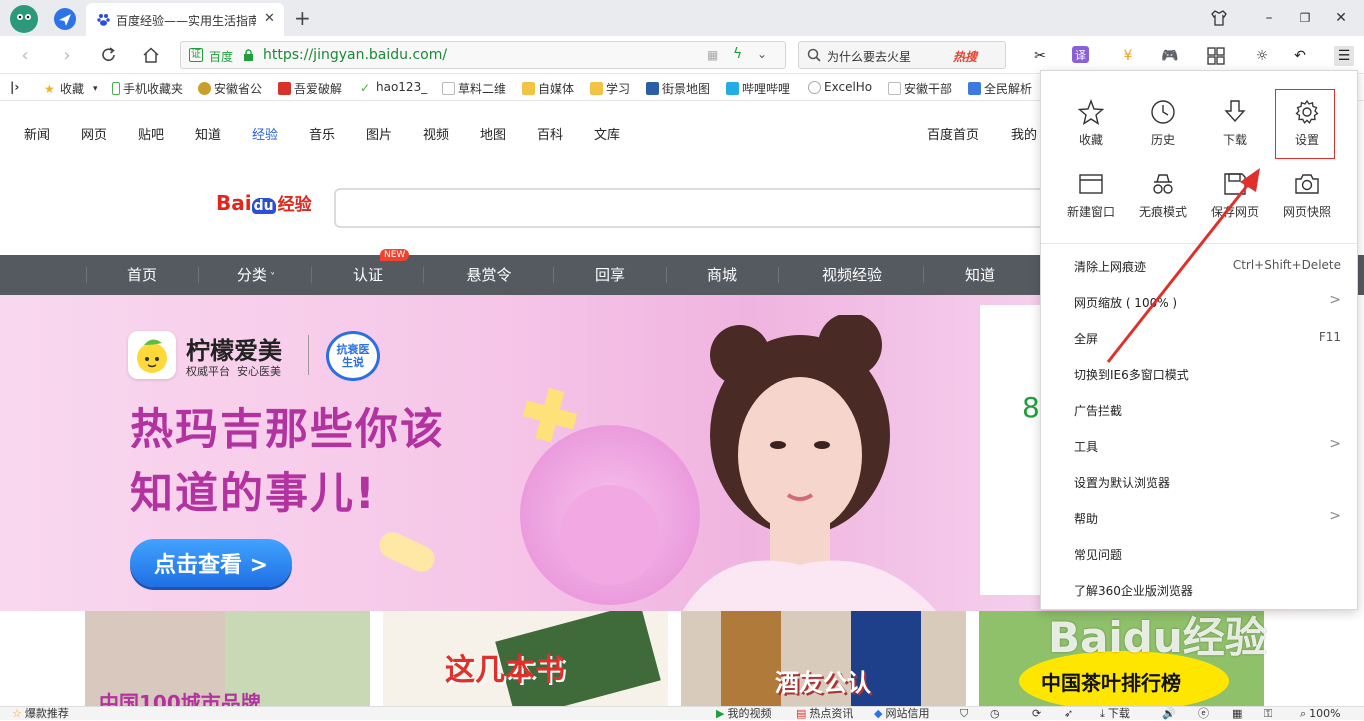  I want to click on camera-icon, so click(1307, 184).